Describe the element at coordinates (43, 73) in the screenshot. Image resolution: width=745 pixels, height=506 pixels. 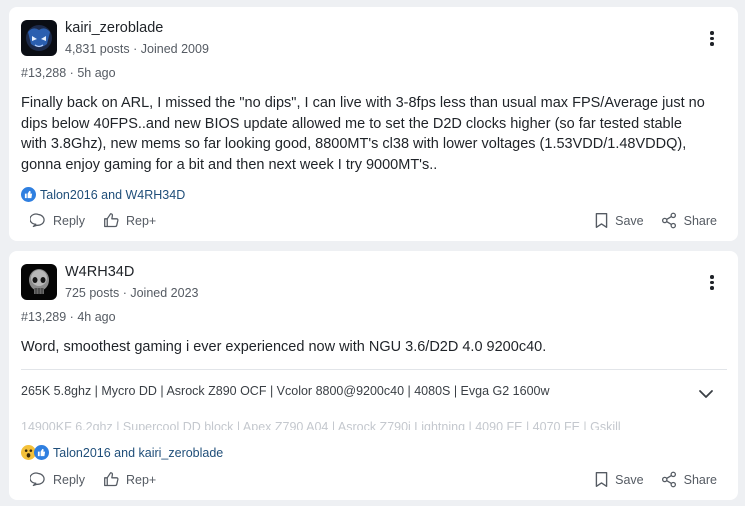
I see `post-id: #13,288` at that location.